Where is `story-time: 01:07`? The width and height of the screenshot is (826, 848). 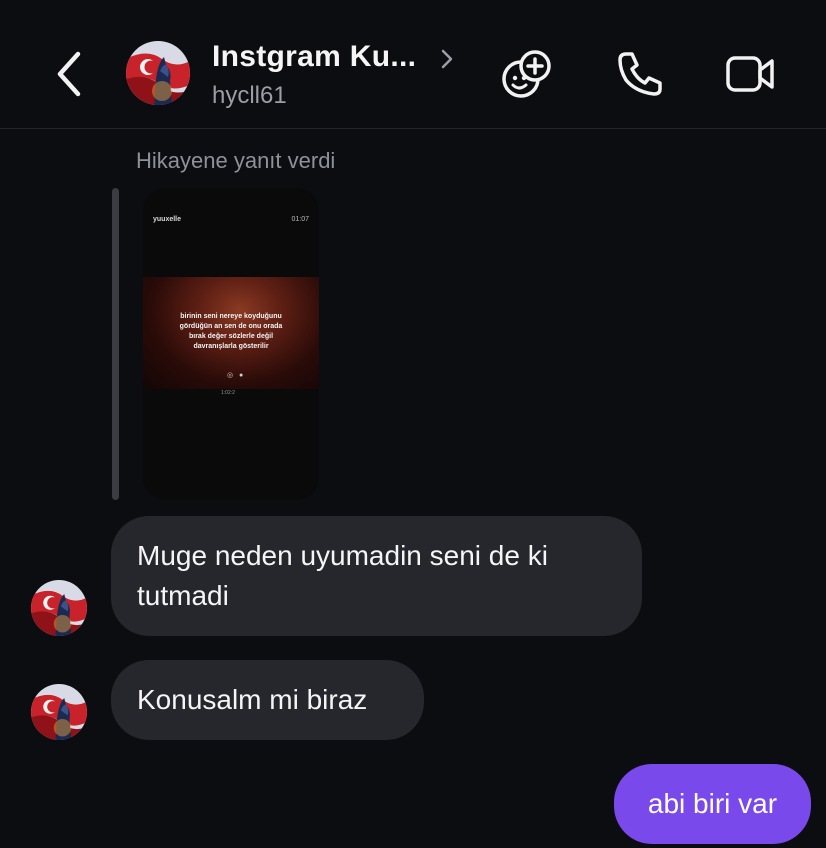 story-time: 01:07 is located at coordinates (300, 219).